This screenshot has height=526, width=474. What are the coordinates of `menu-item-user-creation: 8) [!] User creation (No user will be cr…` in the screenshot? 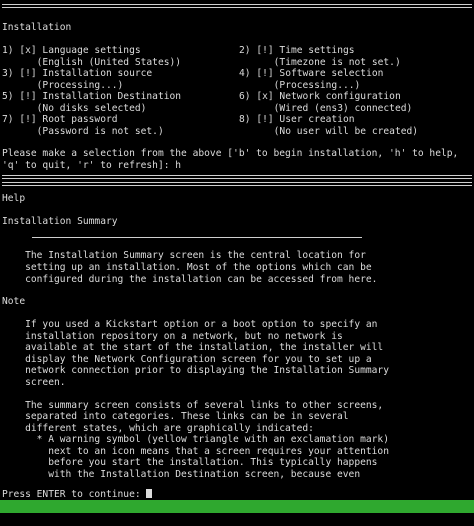 It's located at (328, 126).